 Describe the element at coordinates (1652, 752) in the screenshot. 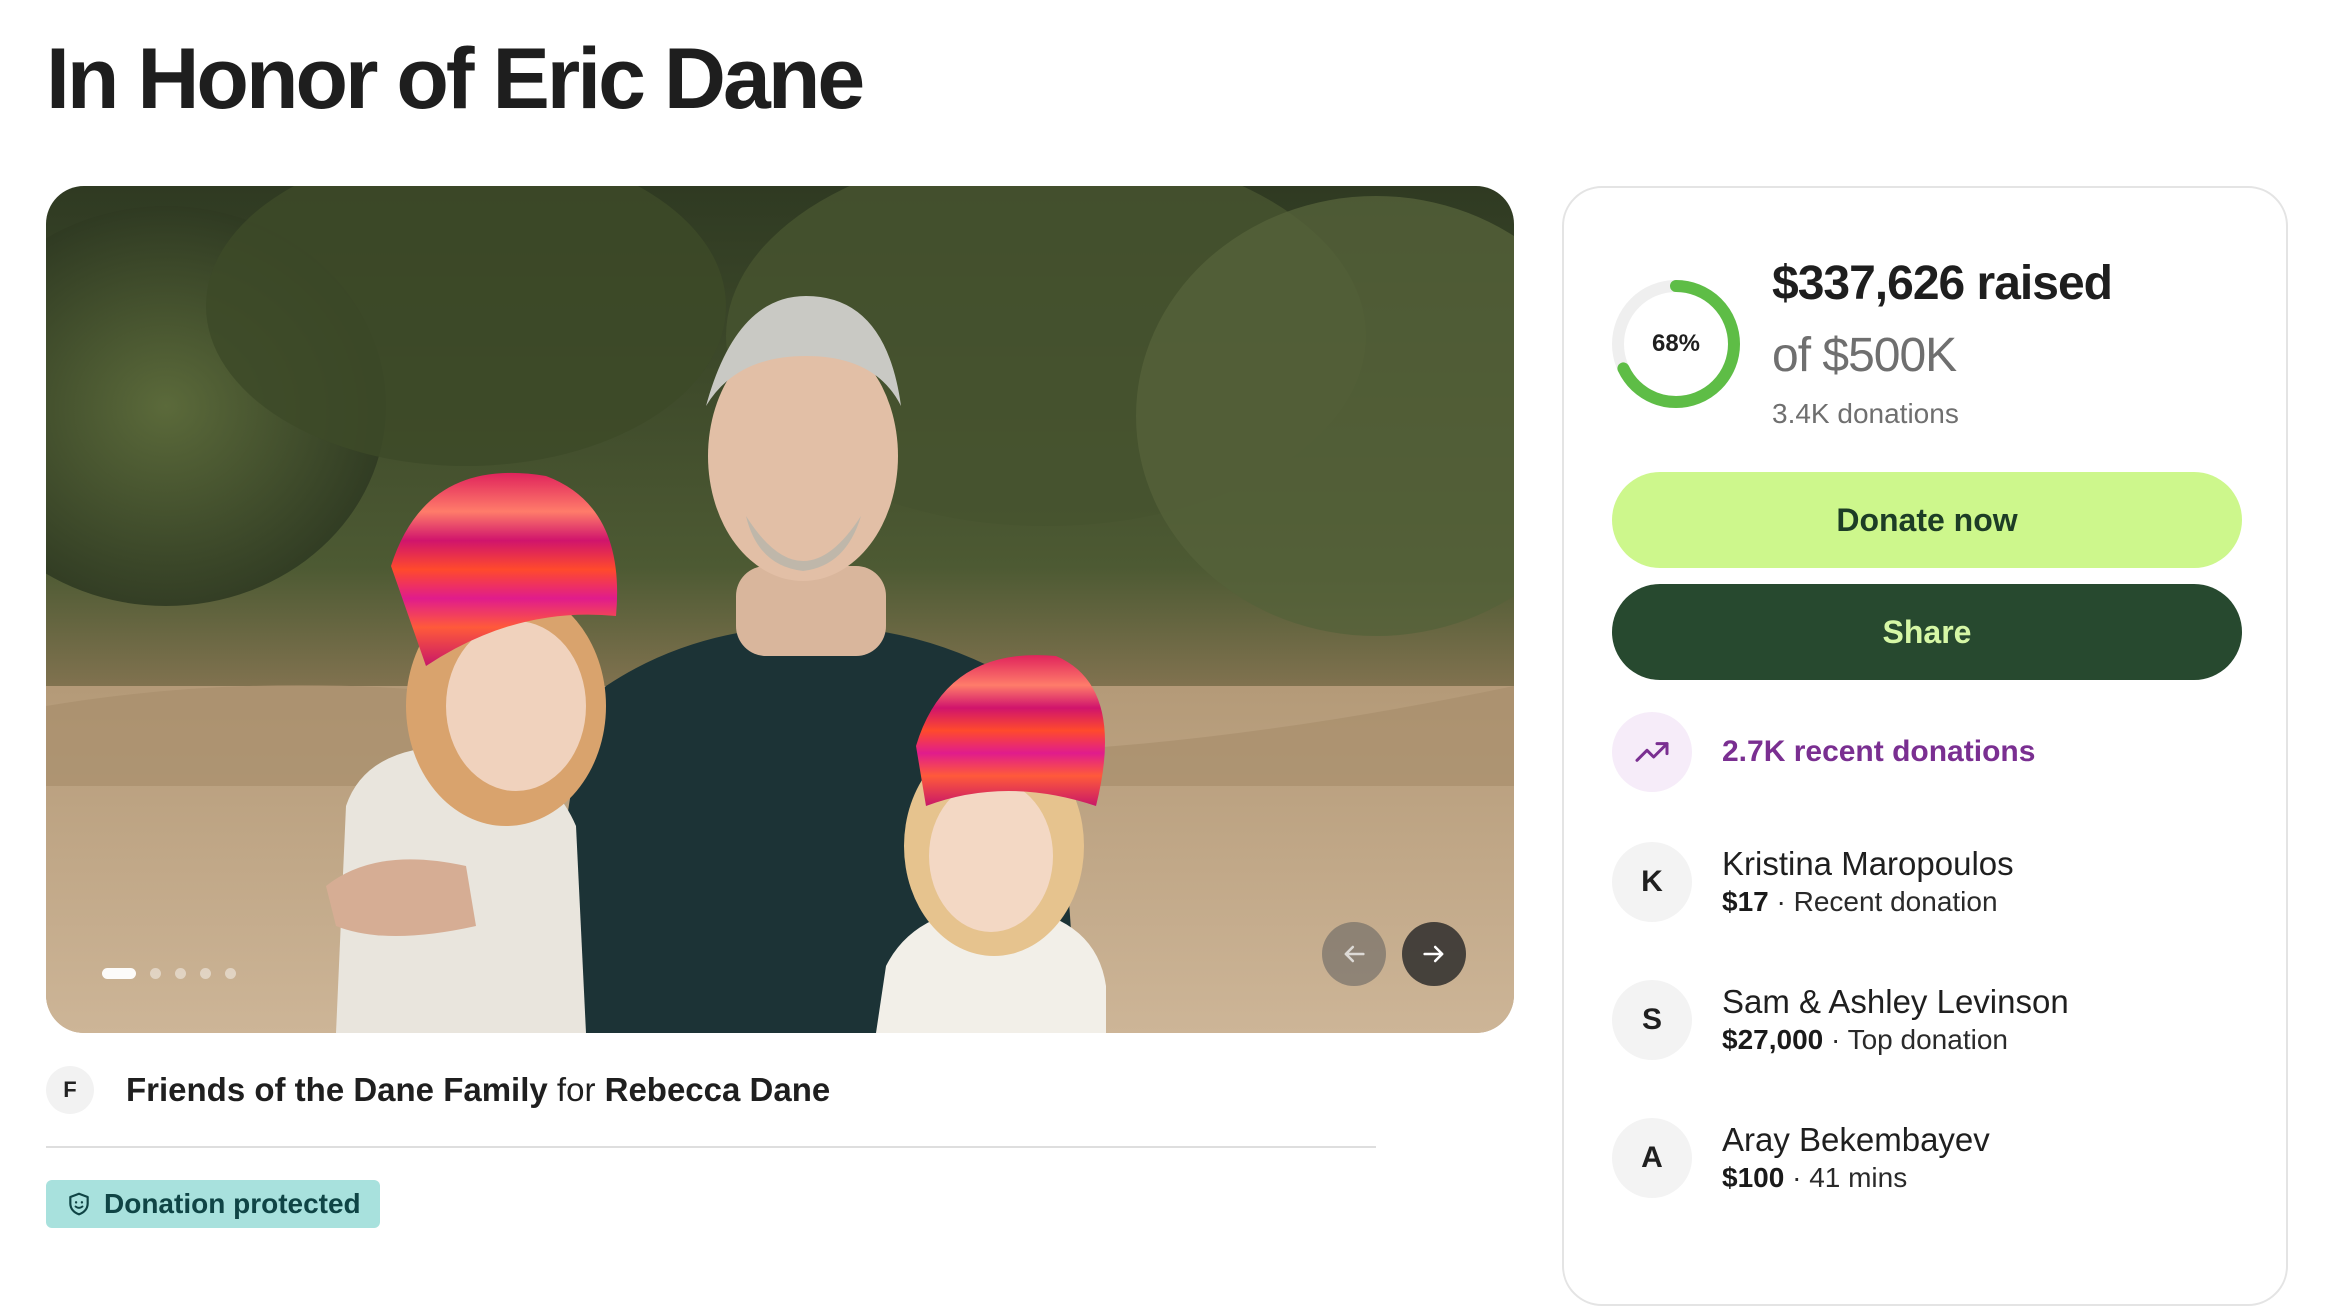

I see `trending-up-icon` at that location.